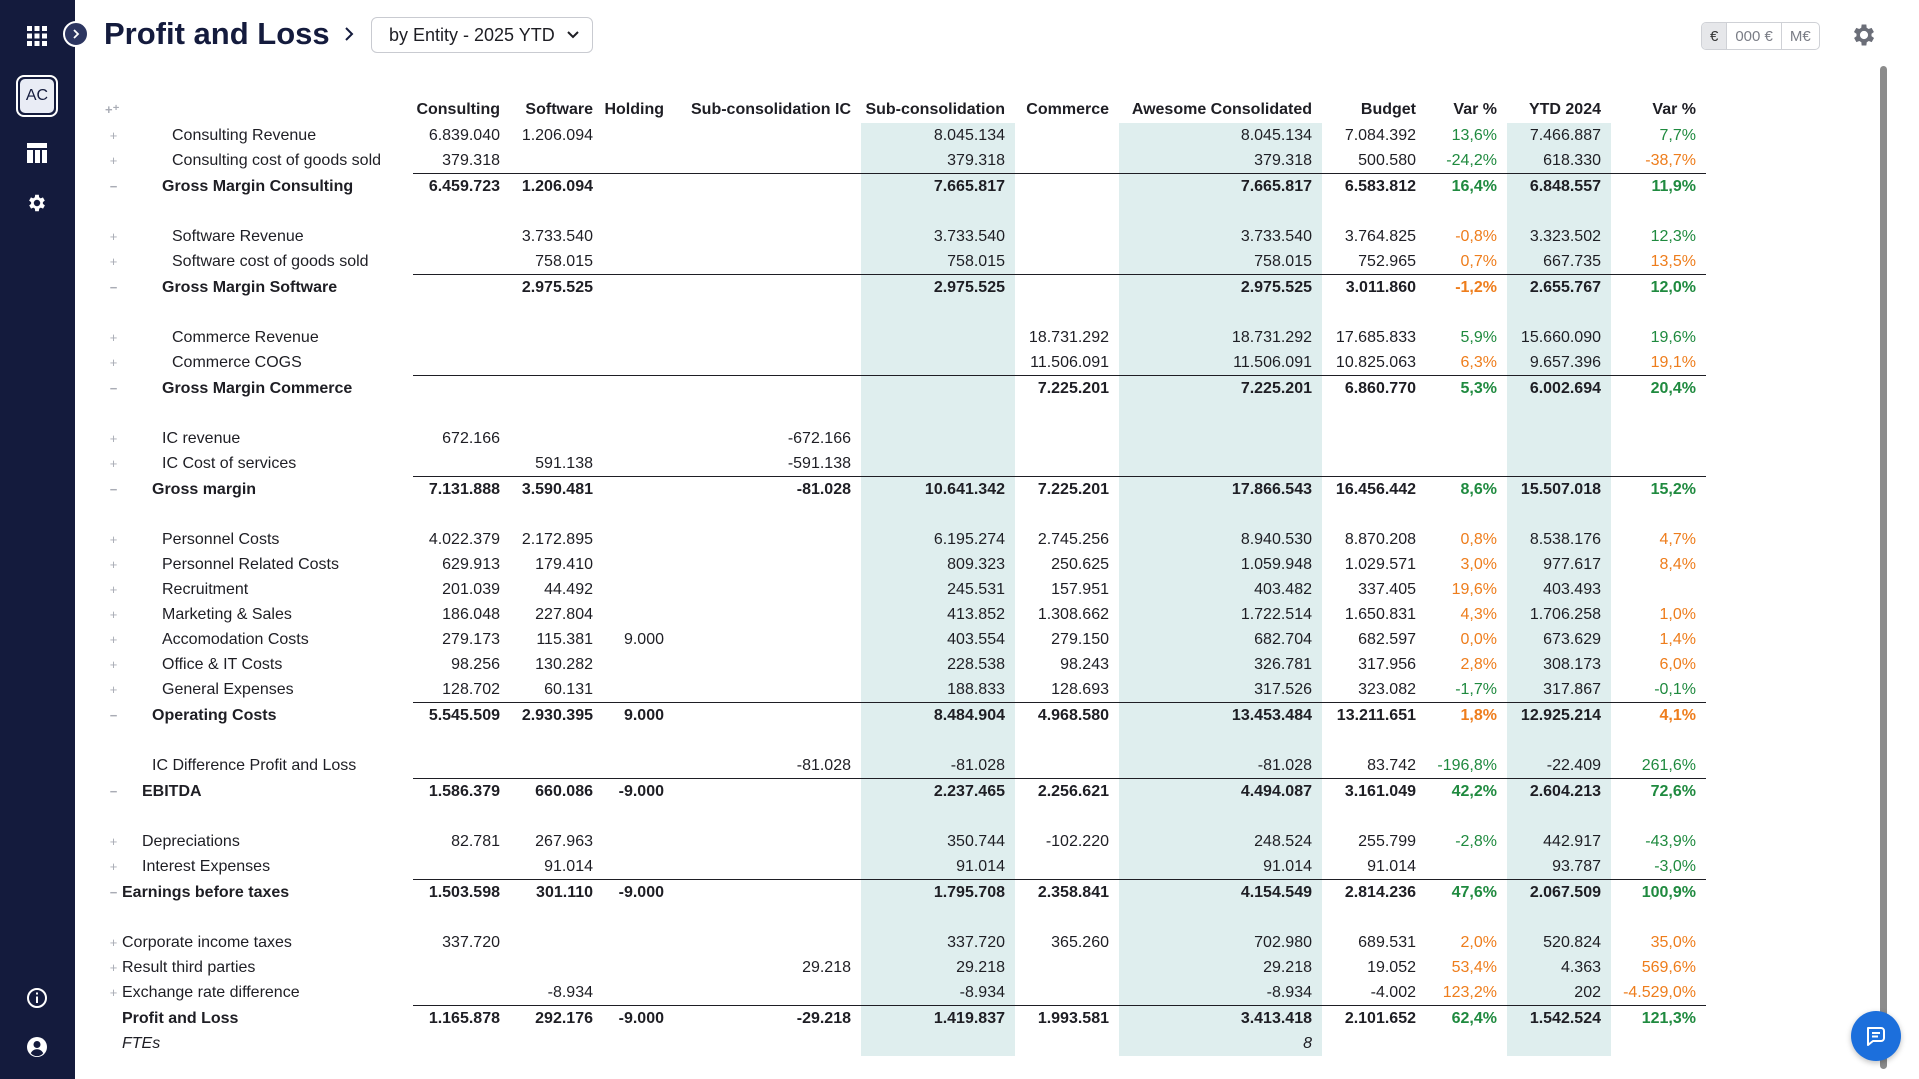  I want to click on column-header: YTD 2024, so click(1559, 109).